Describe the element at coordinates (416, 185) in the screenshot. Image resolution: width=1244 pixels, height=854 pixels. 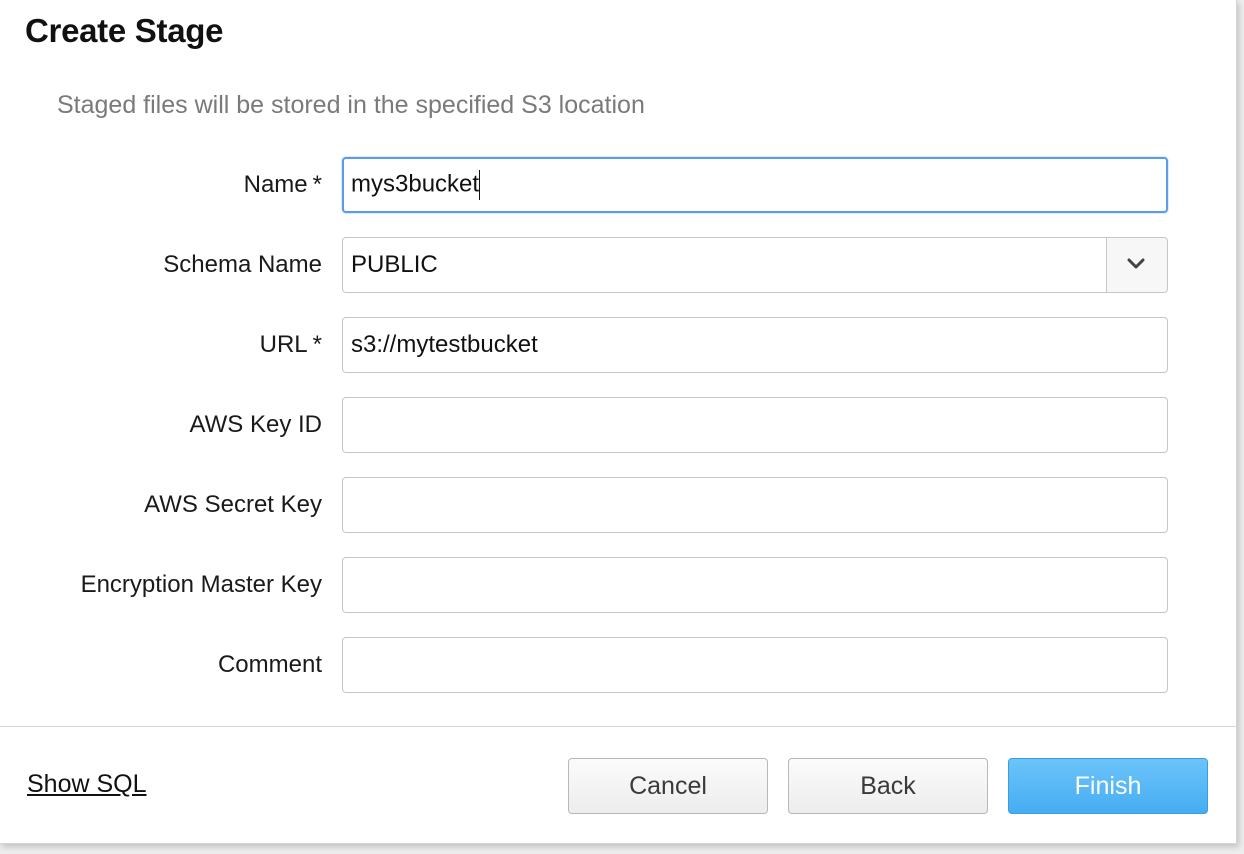
I see `name-input-value: mys3bucket` at that location.